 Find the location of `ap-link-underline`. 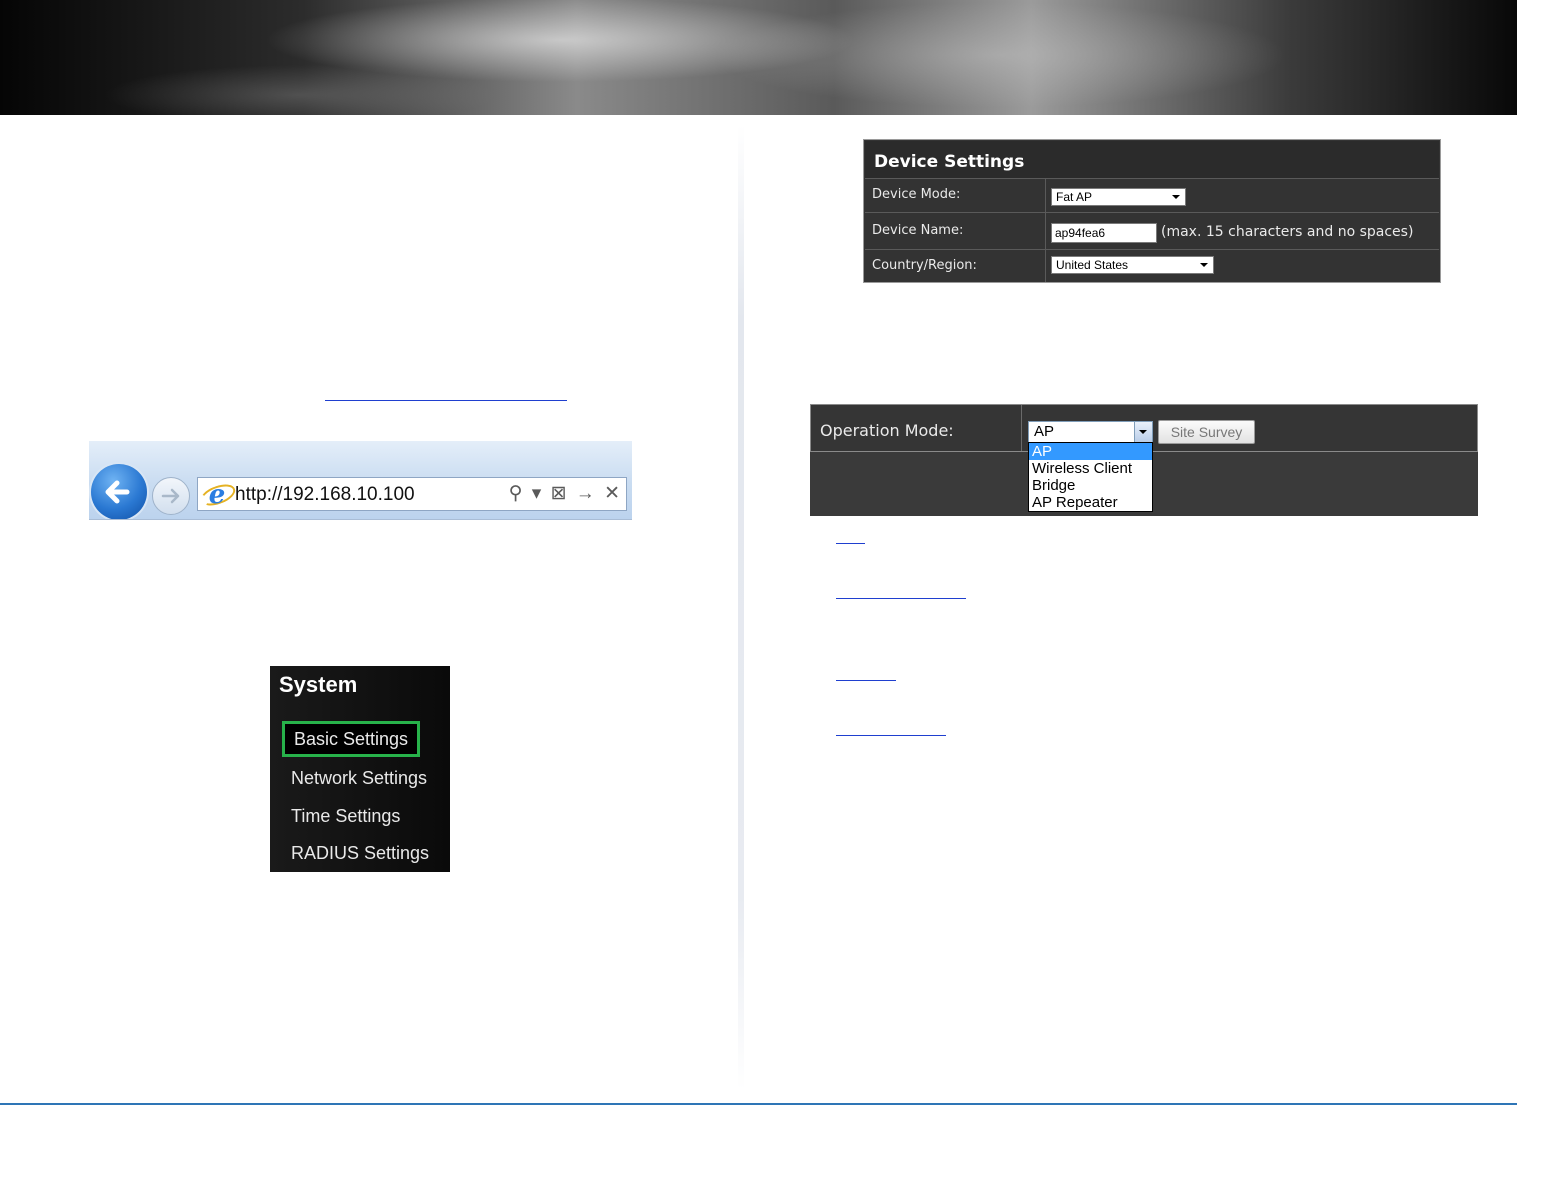

ap-link-underline is located at coordinates (850, 543).